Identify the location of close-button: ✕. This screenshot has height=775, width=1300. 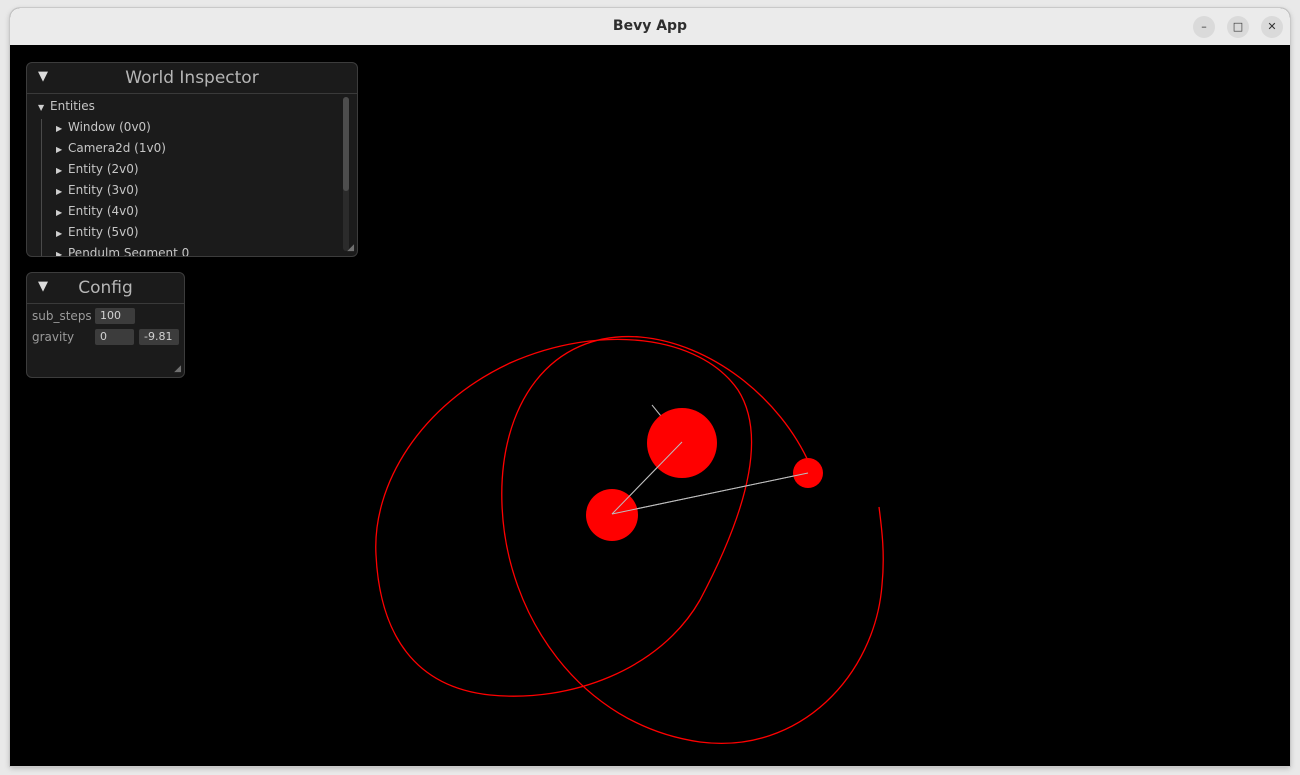
(1272, 27).